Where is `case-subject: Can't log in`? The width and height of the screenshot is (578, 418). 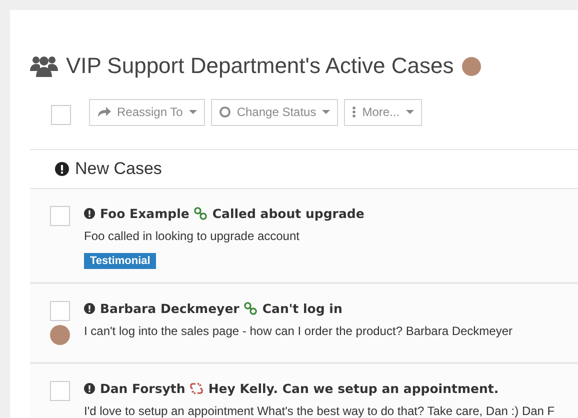 case-subject: Can't log in is located at coordinates (302, 308).